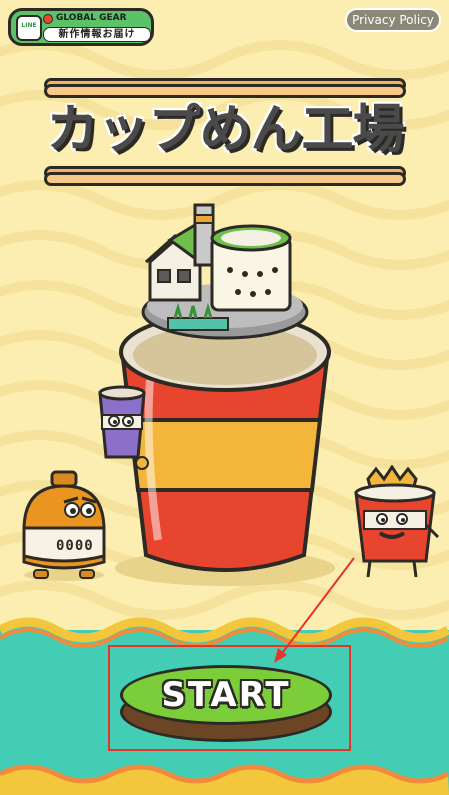  Describe the element at coordinates (75, 546) in the screenshot. I see `tank-counter: 0000` at that location.